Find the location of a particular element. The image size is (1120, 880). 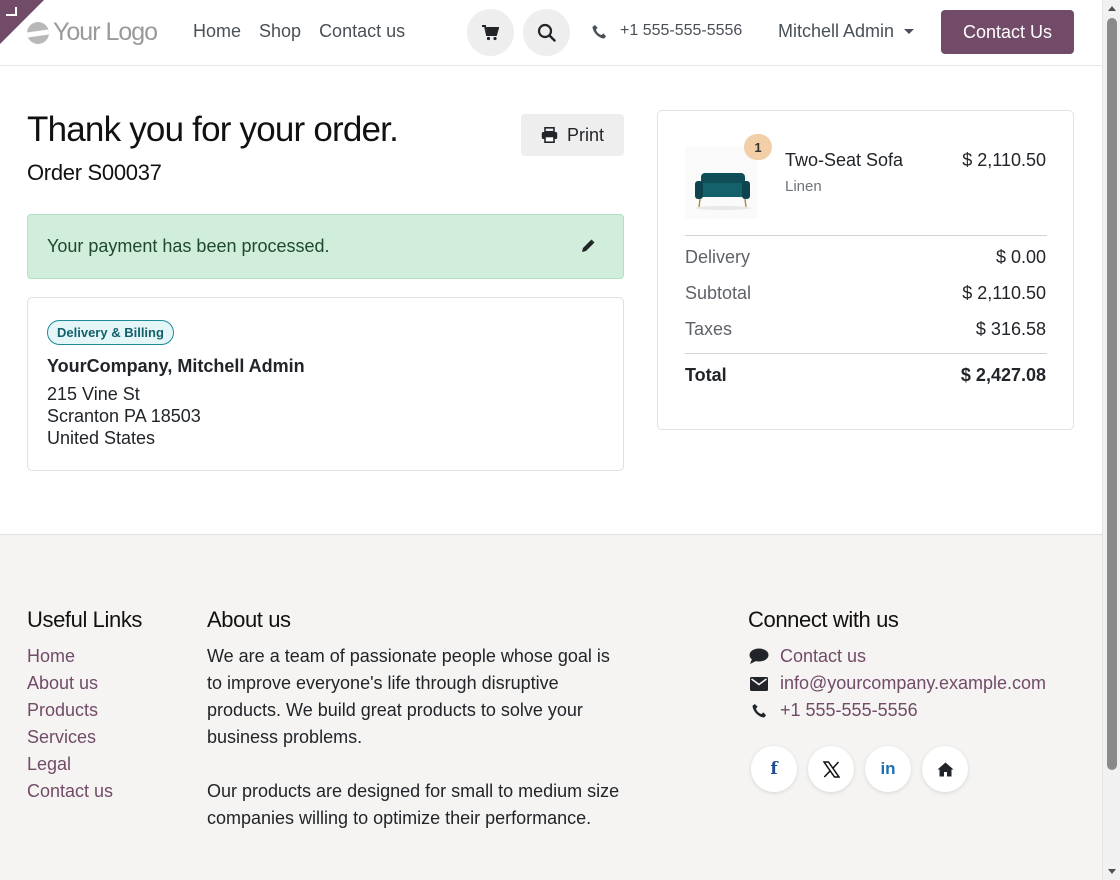

delivery-value: $ 0.00 is located at coordinates (1020, 257).